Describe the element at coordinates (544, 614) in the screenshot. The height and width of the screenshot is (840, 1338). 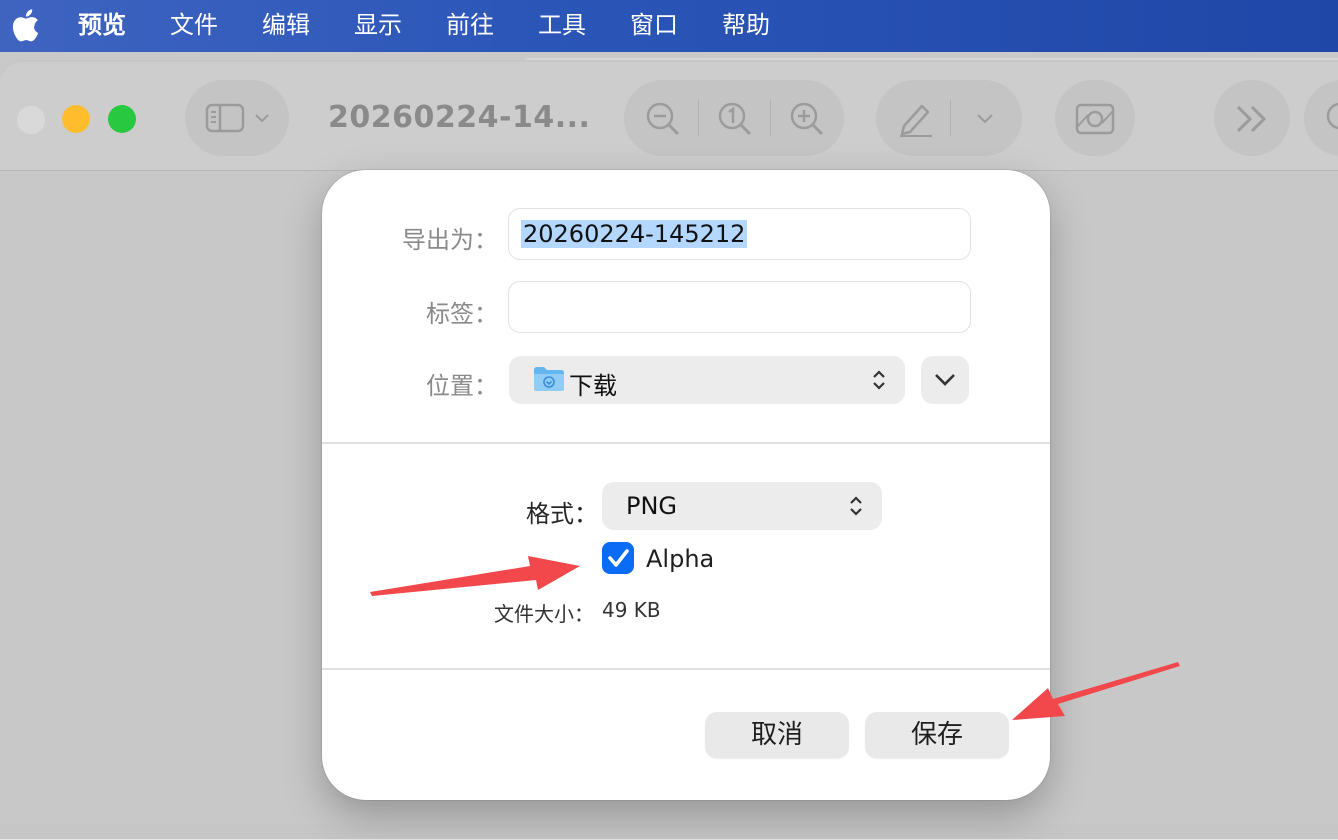
I see `filesize-label: 文件大小：` at that location.